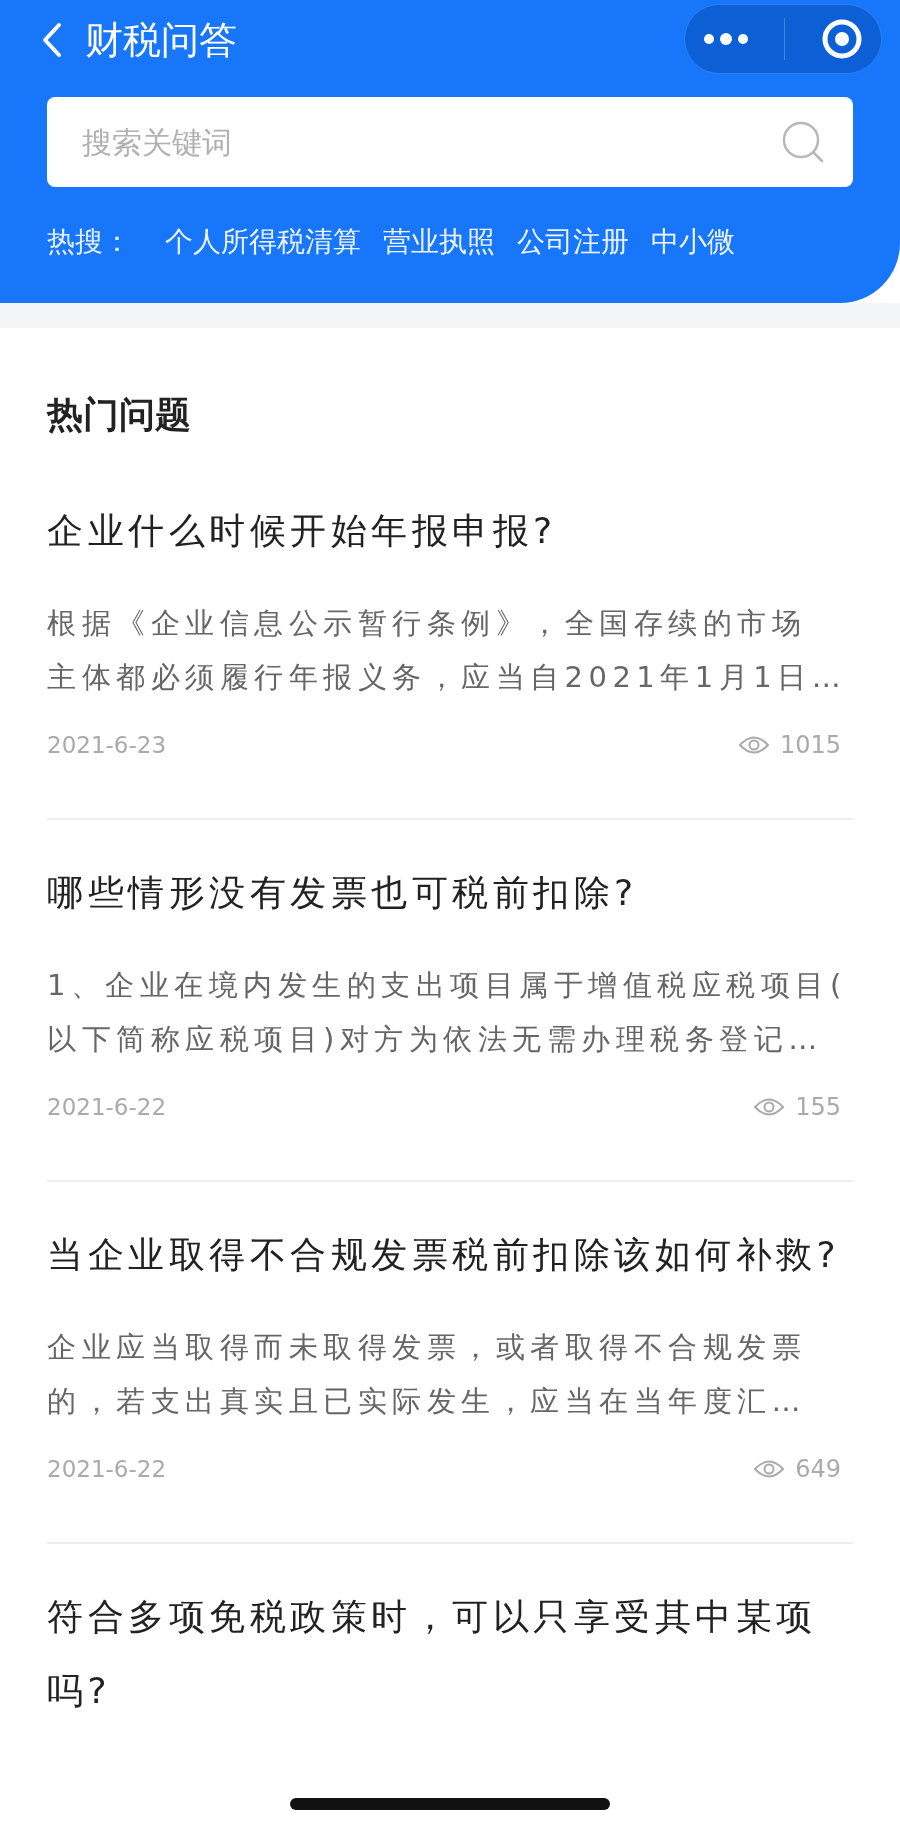 The width and height of the screenshot is (900, 1831). Describe the element at coordinates (107, 745) in the screenshot. I see `post-date: 2021-6-23` at that location.